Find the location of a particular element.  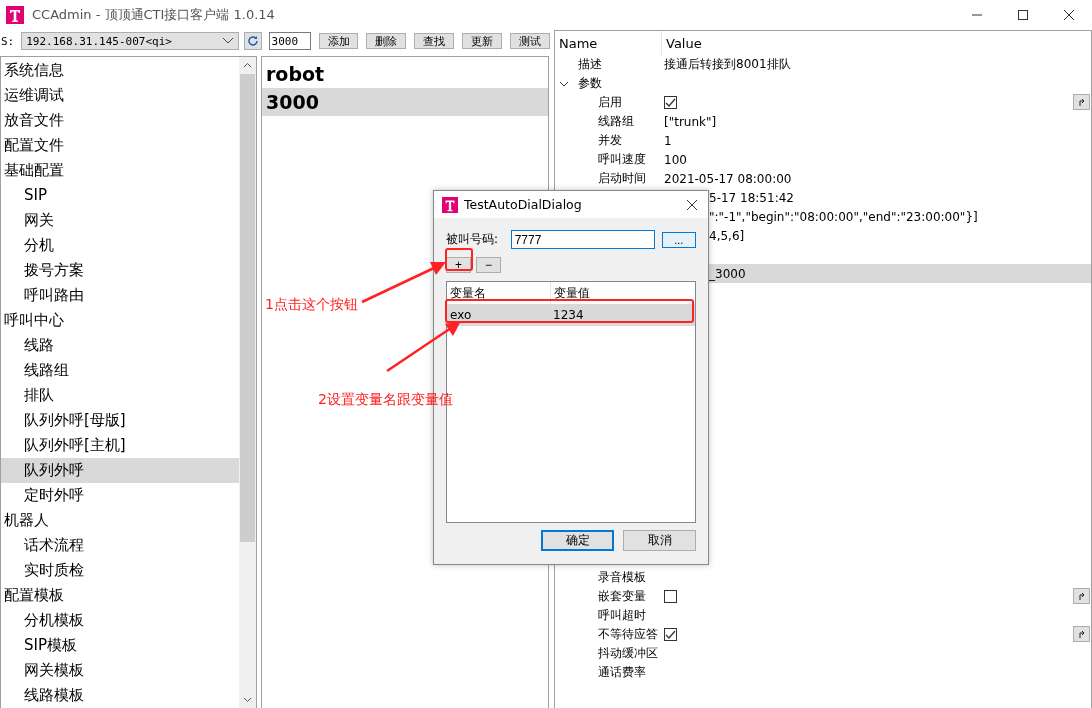

tree-item: 配置模板 is located at coordinates (120, 595).